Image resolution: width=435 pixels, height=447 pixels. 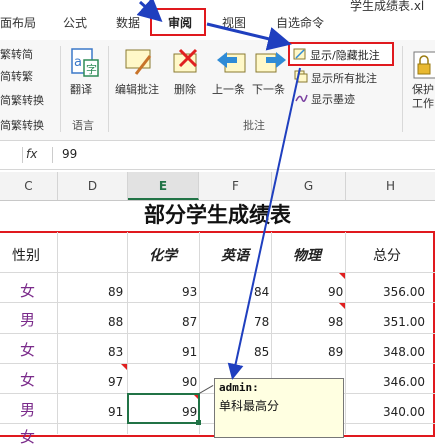 I want to click on arrow-to-review-tab, so click(x=149, y=11).